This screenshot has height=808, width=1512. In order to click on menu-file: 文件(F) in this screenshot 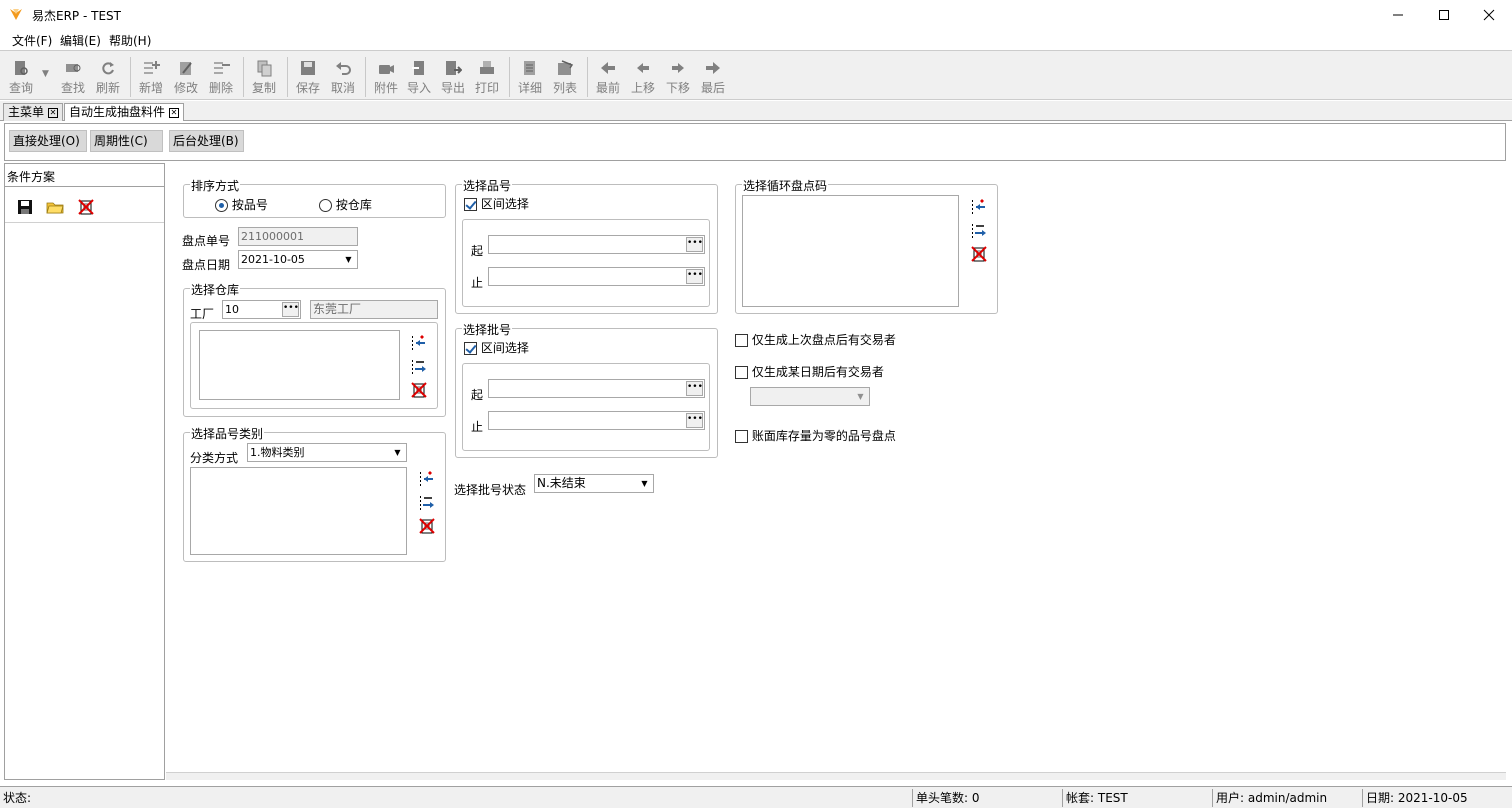, I will do `click(32, 40)`.